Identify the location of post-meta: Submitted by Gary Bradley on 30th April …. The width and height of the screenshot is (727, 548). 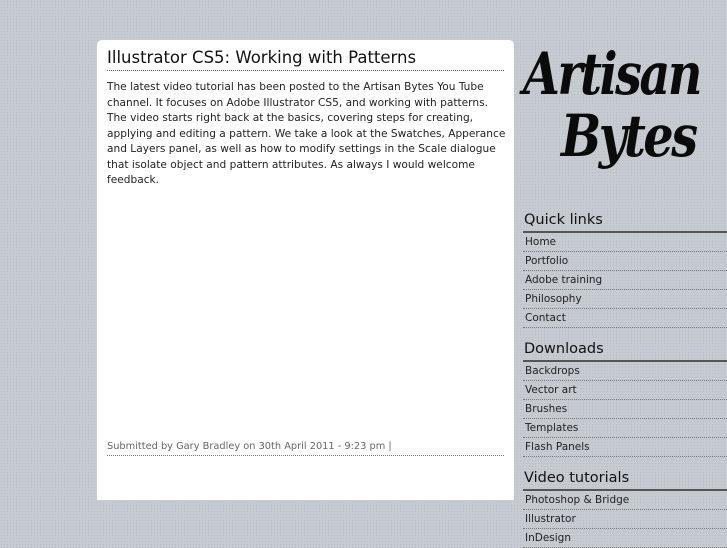
(305, 448).